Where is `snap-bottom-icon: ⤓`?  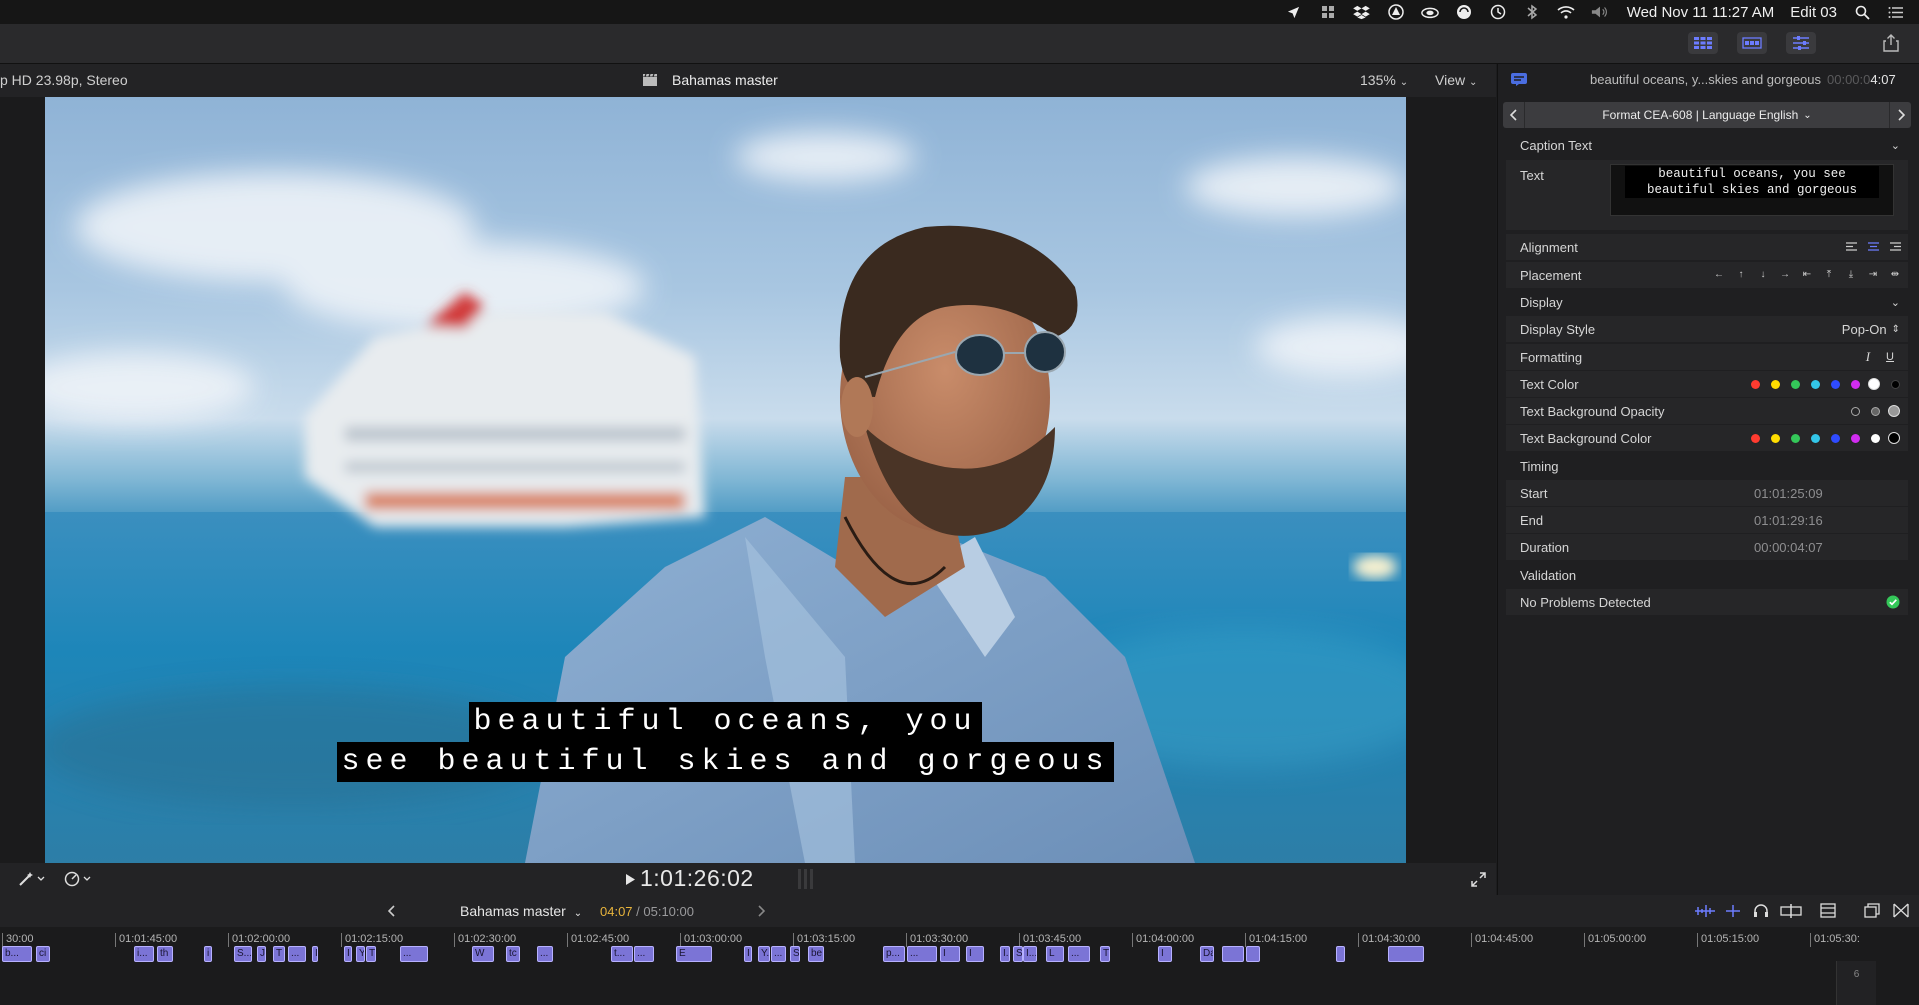 snap-bottom-icon: ⤓ is located at coordinates (1851, 275).